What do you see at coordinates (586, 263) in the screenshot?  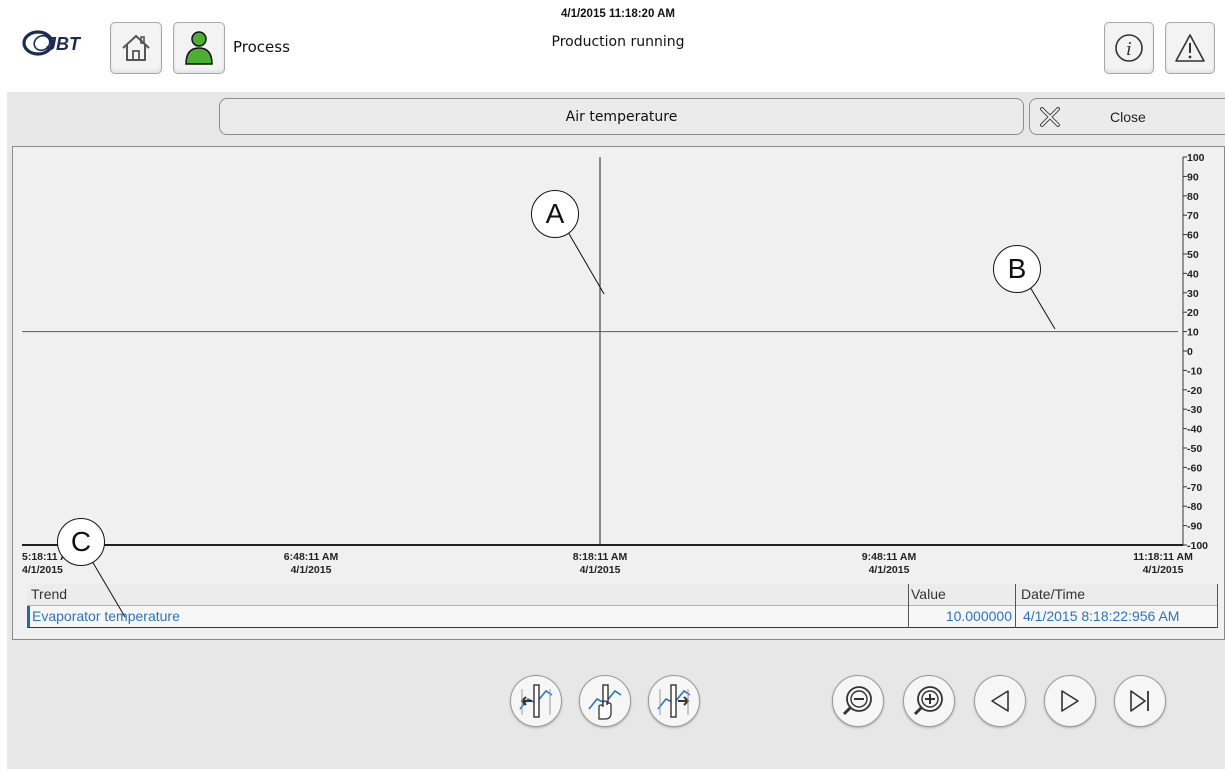 I see `callout-a-leader` at bounding box center [586, 263].